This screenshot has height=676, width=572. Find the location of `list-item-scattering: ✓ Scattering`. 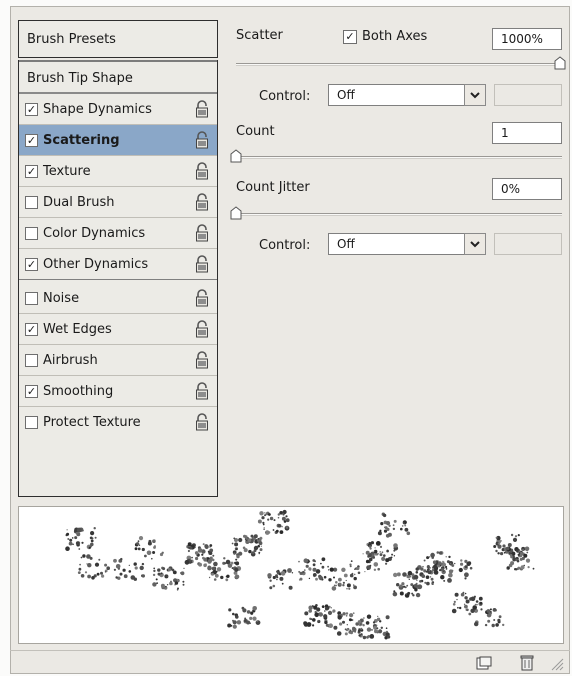

list-item-scattering: ✓ Scattering is located at coordinates (118, 140).